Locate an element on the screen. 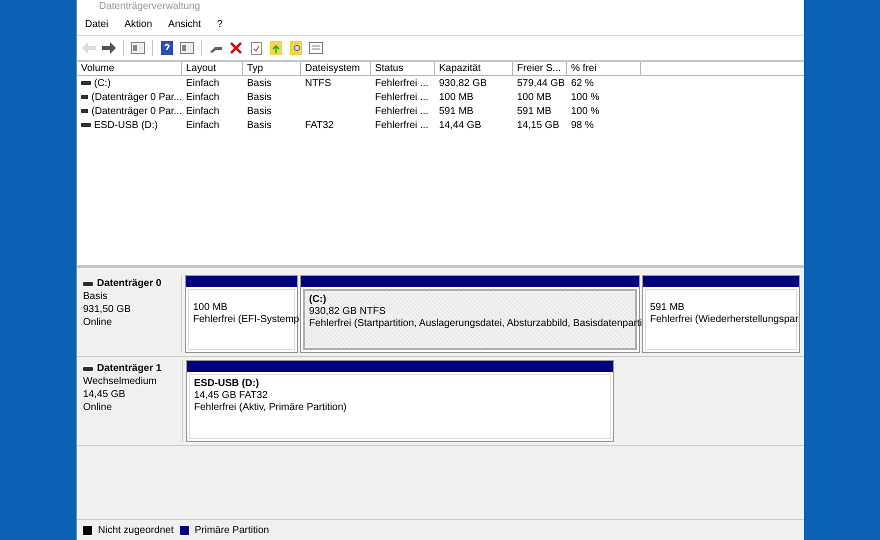 Image resolution: width=880 pixels, height=540 pixels. column-header: Layout is located at coordinates (212, 69).